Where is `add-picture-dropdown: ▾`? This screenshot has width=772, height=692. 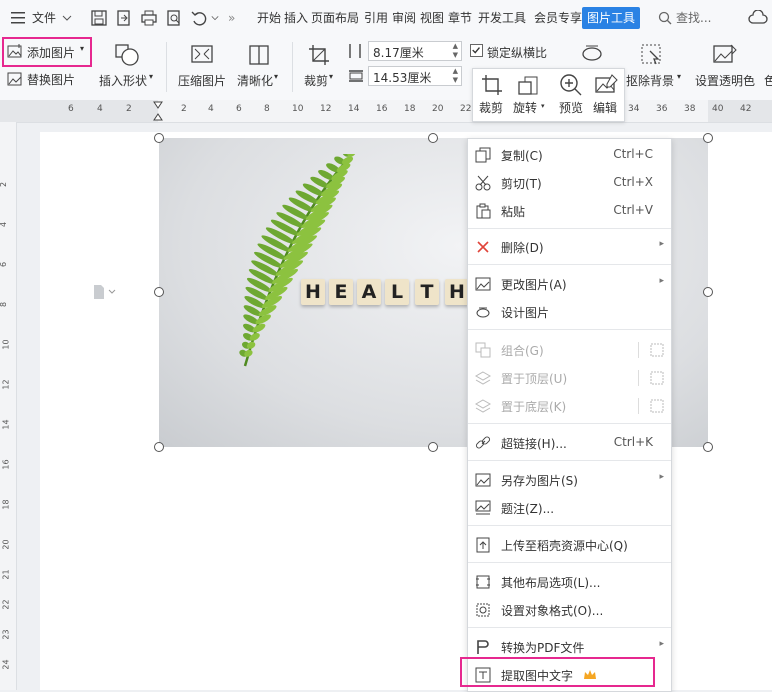
add-picture-dropdown: ▾ is located at coordinates (82, 48).